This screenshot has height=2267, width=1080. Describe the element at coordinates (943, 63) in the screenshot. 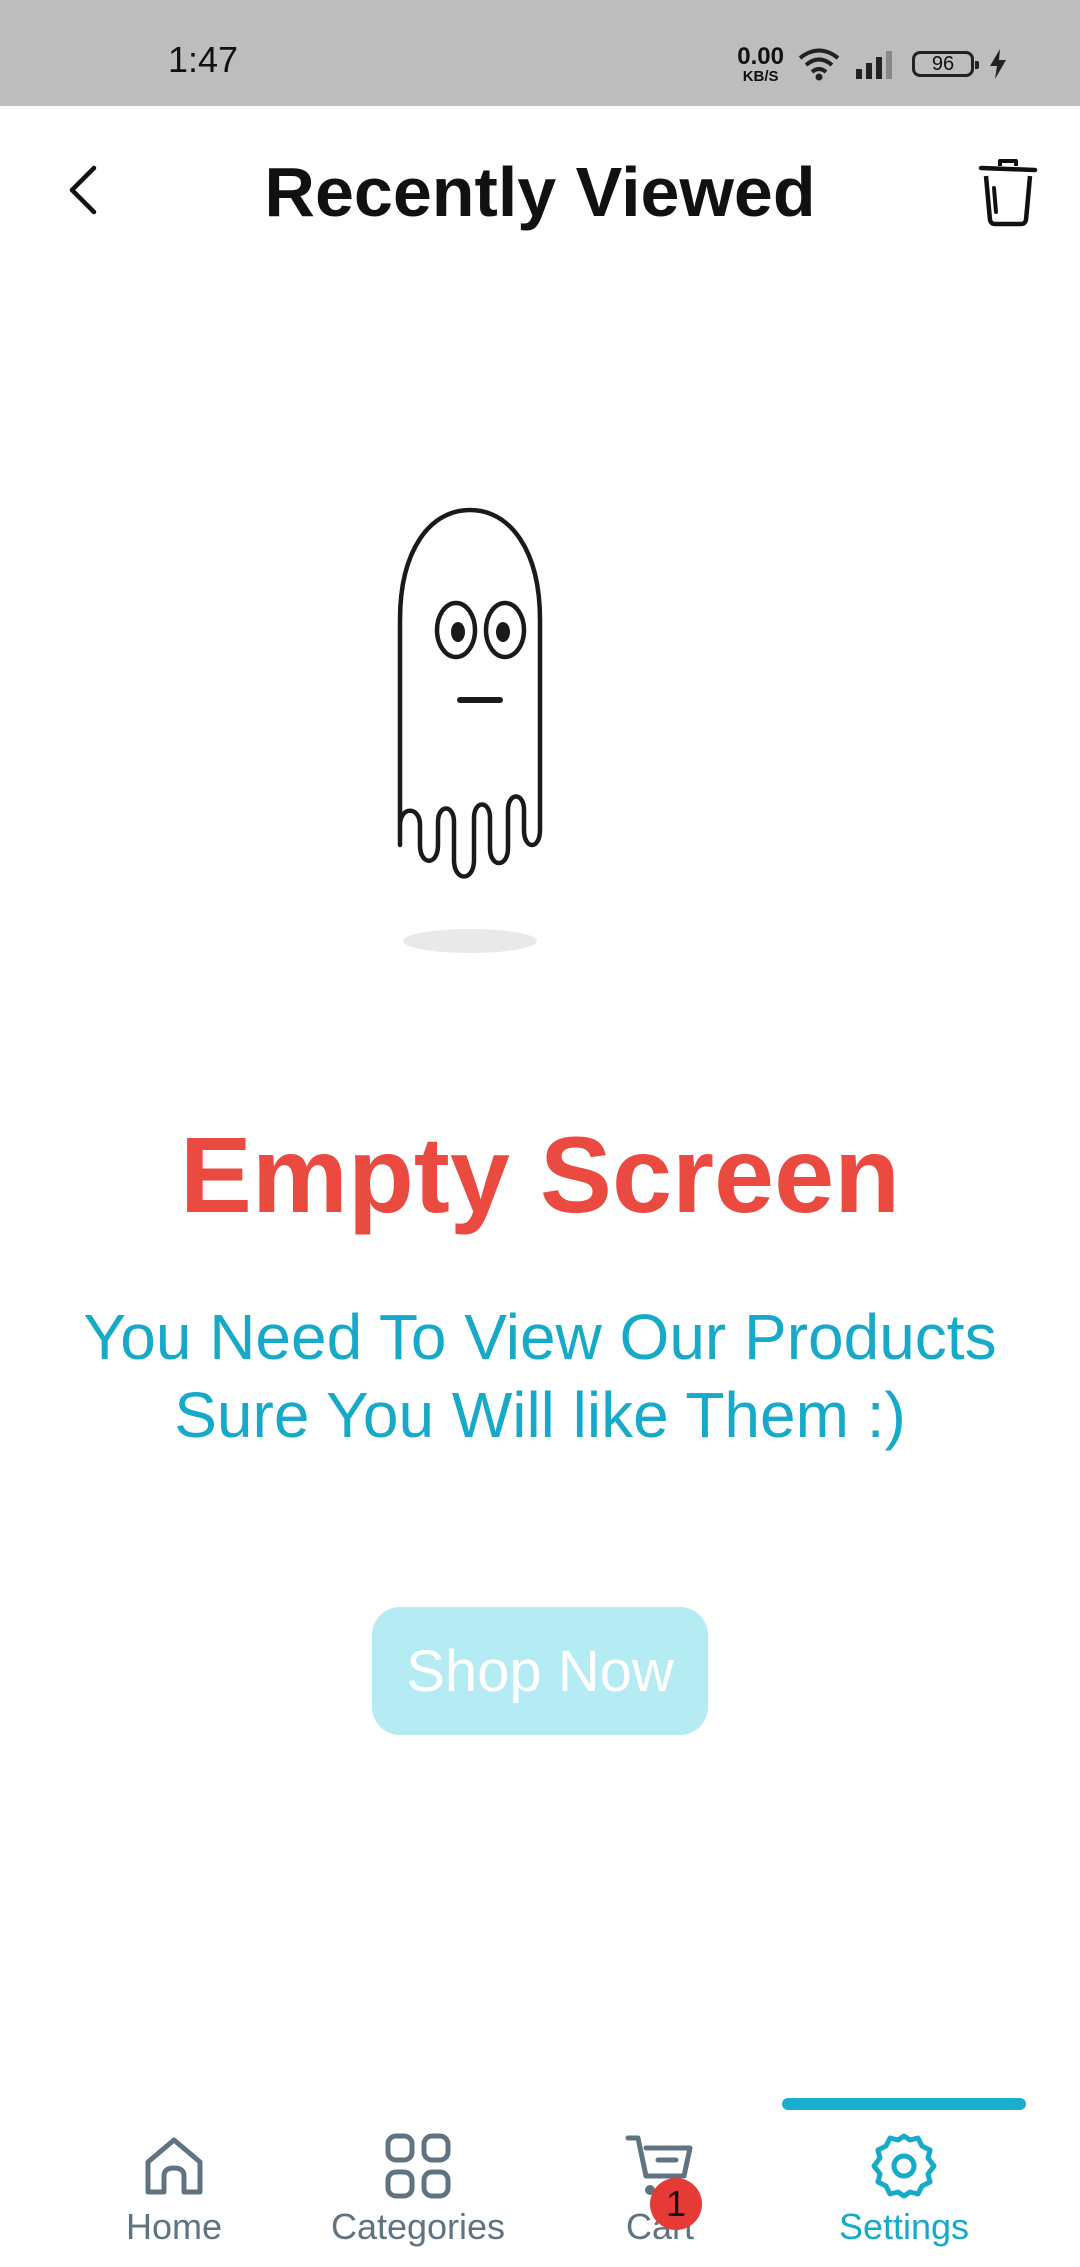

I see `battery-level: 96` at that location.